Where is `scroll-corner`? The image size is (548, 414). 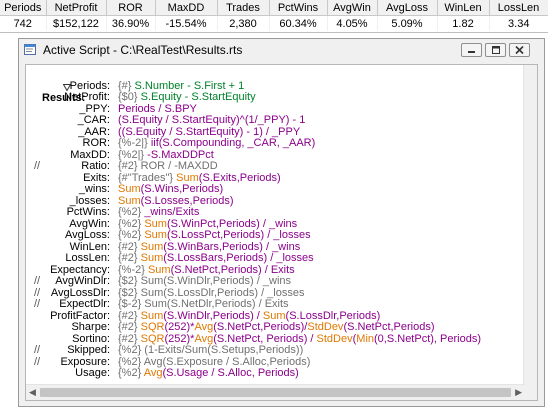
scroll-corner is located at coordinates (530, 392).